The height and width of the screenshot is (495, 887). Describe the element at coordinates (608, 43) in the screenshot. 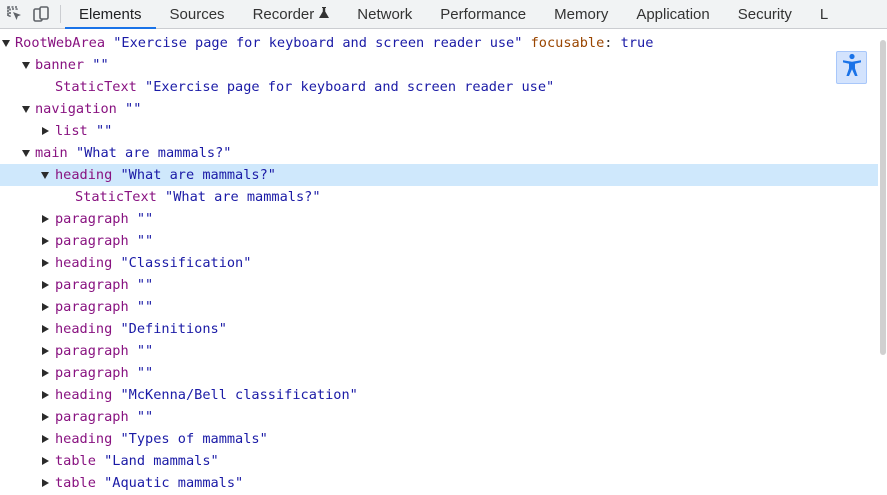

I see `node-attr-colon: :` at that location.